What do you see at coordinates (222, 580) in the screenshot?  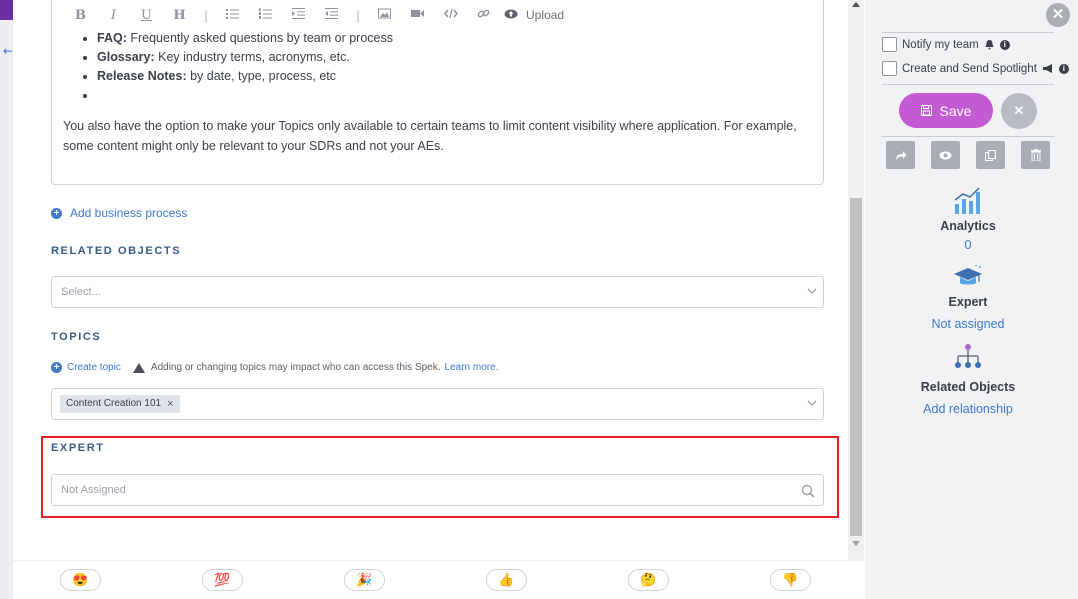 I see `reaction-hundred: 💯` at bounding box center [222, 580].